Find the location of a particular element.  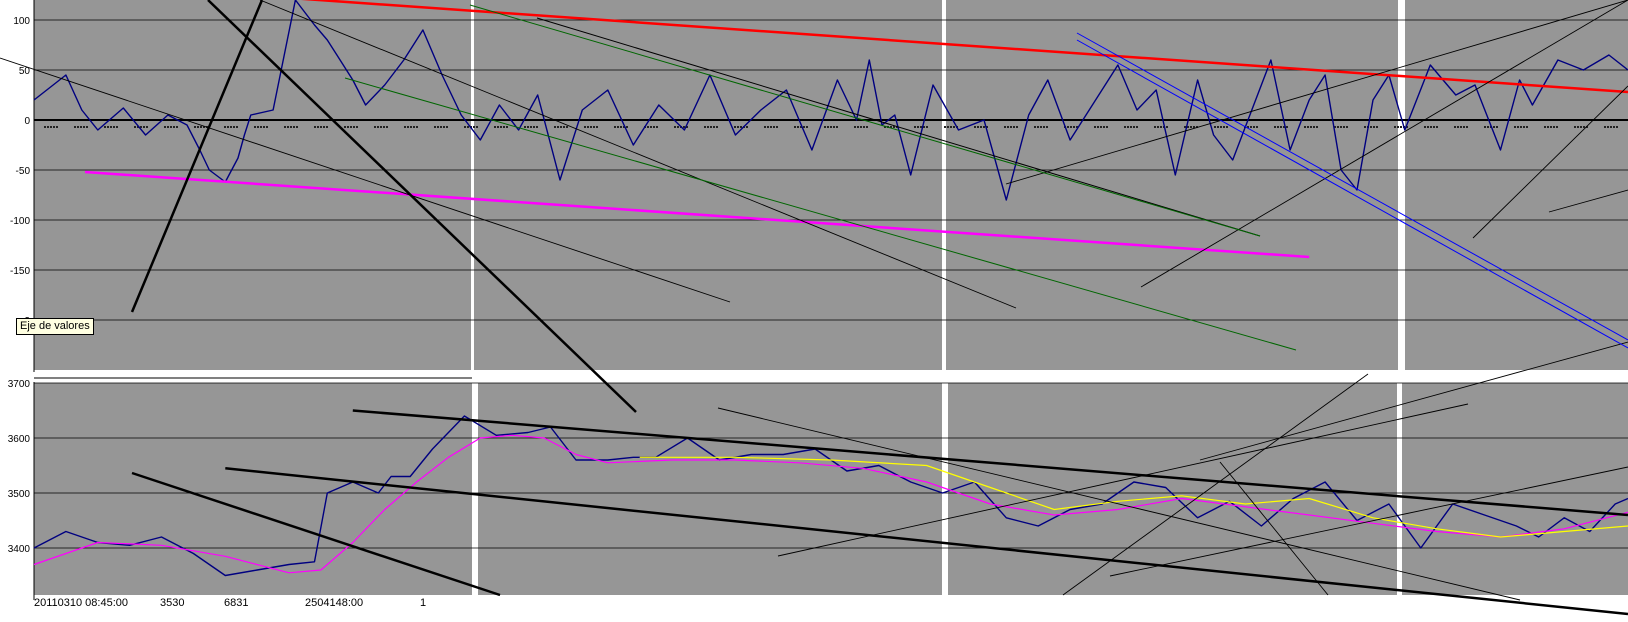

top-y-tick-label: 100 is located at coordinates (21, 21).